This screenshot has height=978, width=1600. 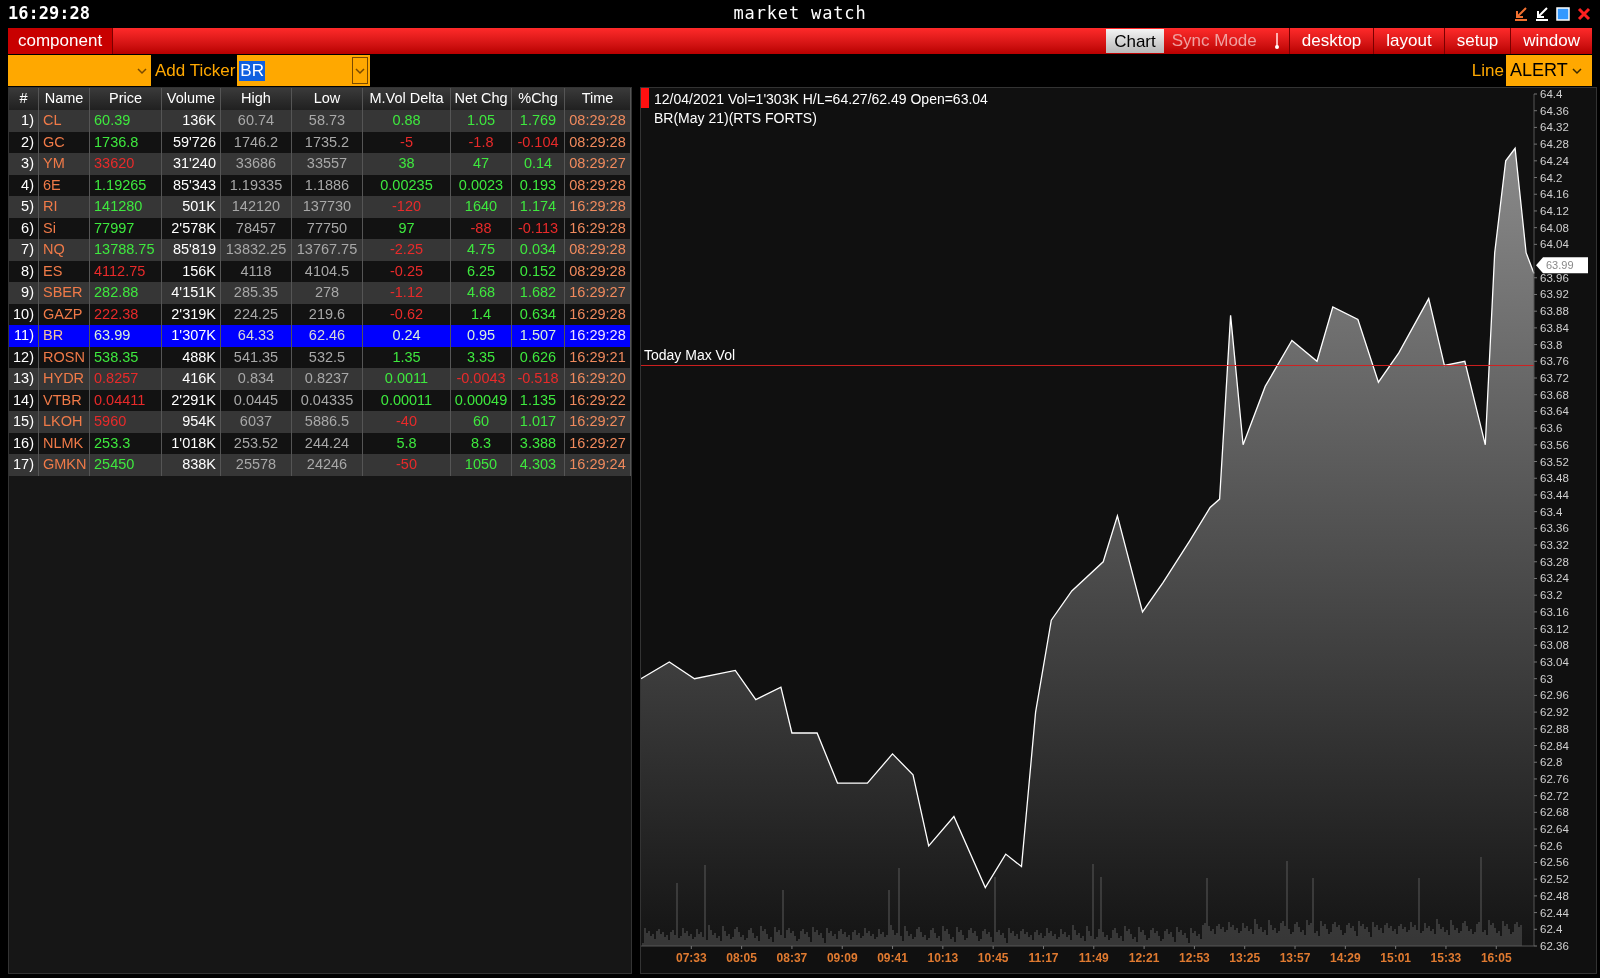 I want to click on axis-tick-label: 63.96, so click(x=1554, y=277).